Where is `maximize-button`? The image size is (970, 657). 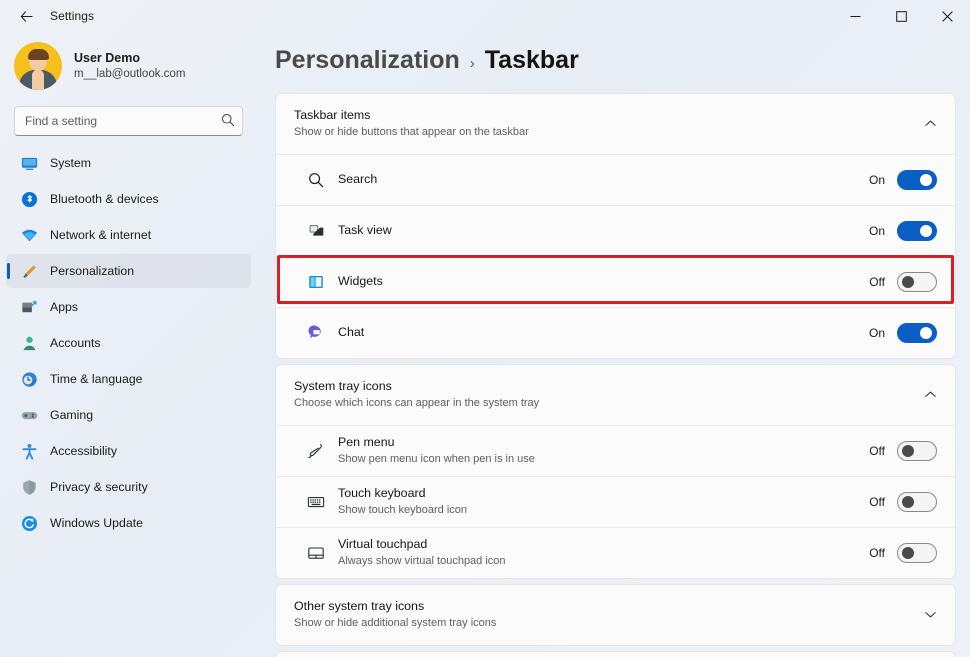 maximize-button is located at coordinates (901, 16).